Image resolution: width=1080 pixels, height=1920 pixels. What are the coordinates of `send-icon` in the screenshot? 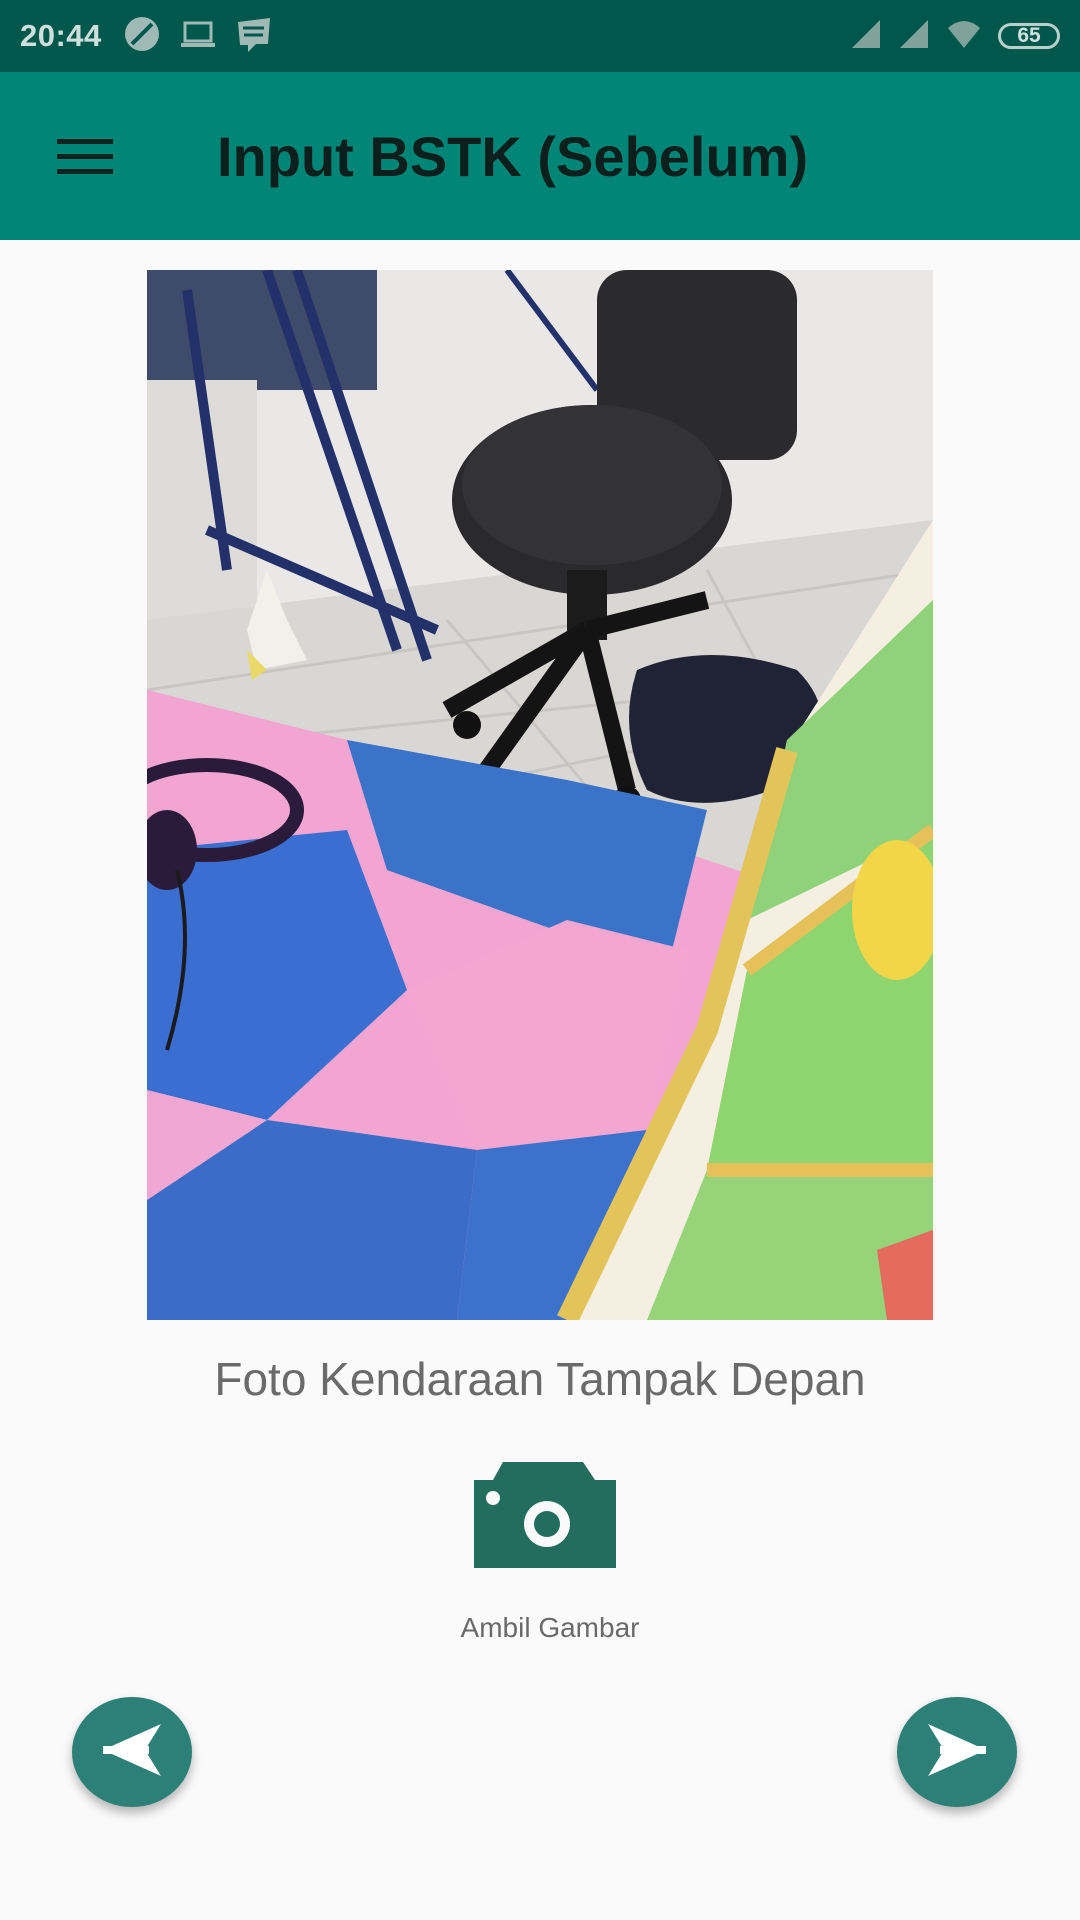 It's located at (957, 1752).